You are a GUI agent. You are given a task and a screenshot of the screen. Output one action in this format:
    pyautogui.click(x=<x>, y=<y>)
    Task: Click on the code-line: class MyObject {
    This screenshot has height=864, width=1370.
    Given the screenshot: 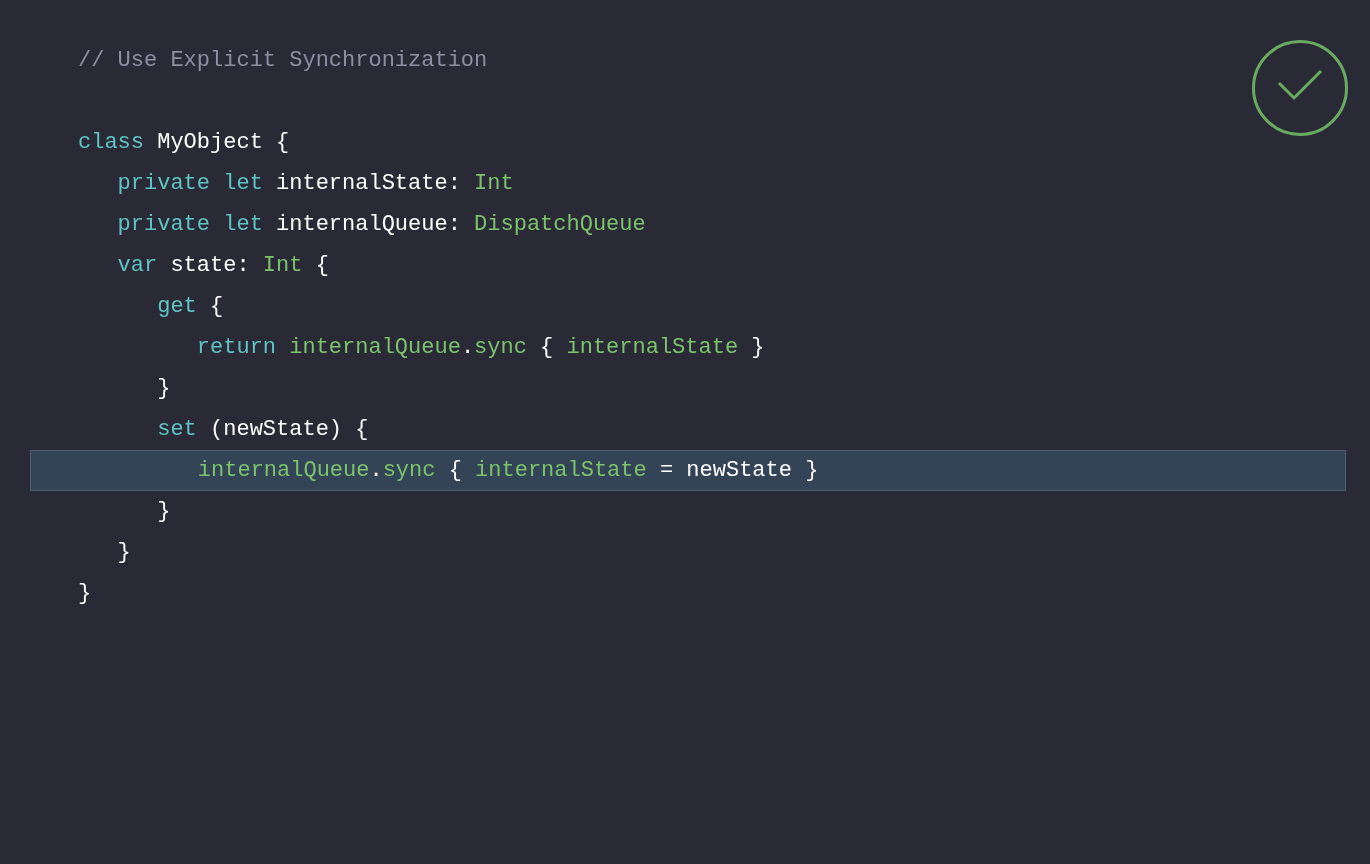 What is the action you would take?
    pyautogui.click(x=184, y=143)
    